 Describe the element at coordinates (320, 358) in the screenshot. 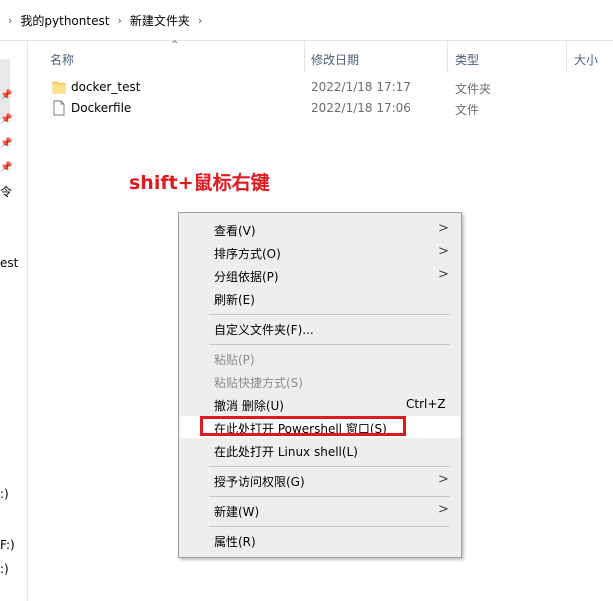

I see `menu-item-paste: 粘贴(P)` at that location.